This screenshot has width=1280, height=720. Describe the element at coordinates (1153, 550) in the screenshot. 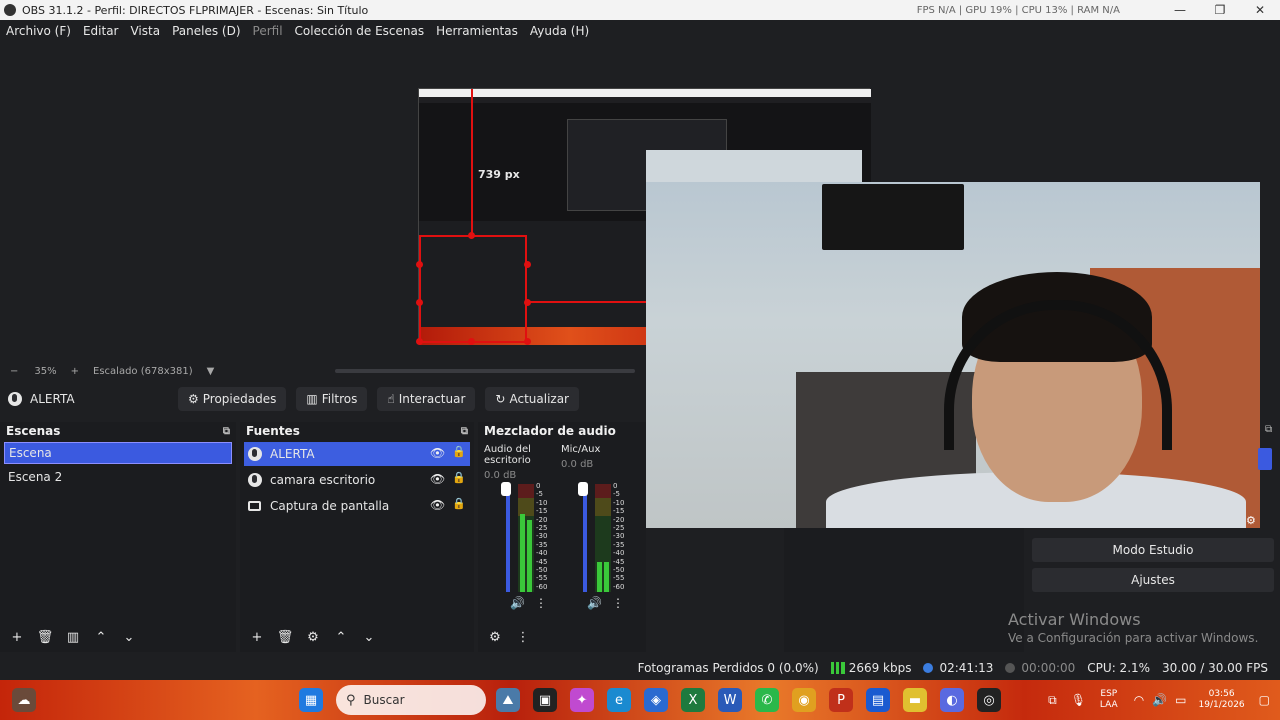

I see `studio-mode-button: Modo Estudio` at that location.